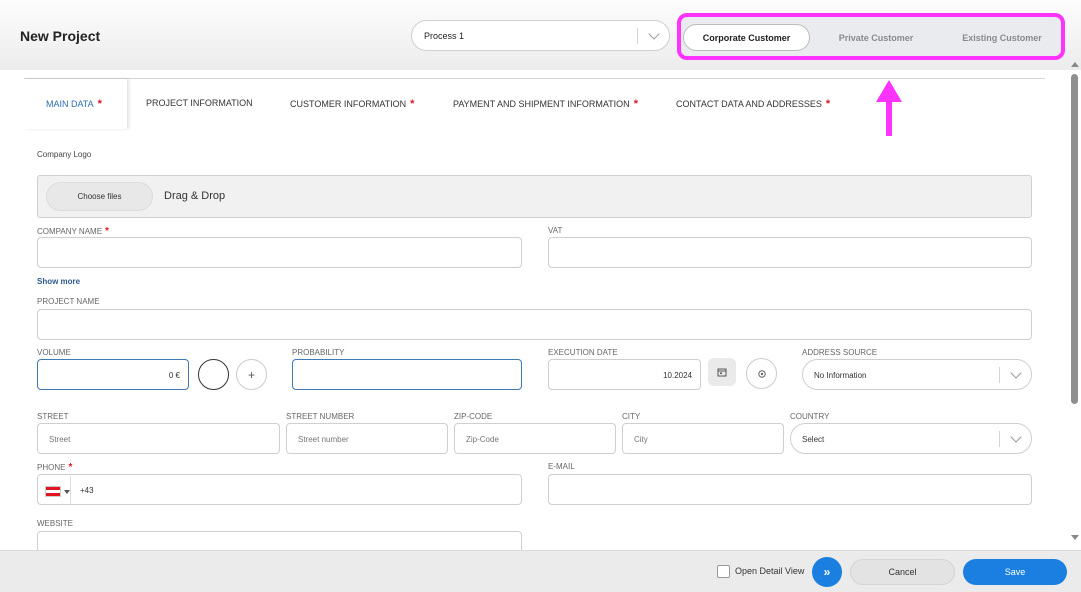 This screenshot has width=1081, height=592. Describe the element at coordinates (70, 231) in the screenshot. I see `company-name-label-text: COMPANY NAME` at that location.